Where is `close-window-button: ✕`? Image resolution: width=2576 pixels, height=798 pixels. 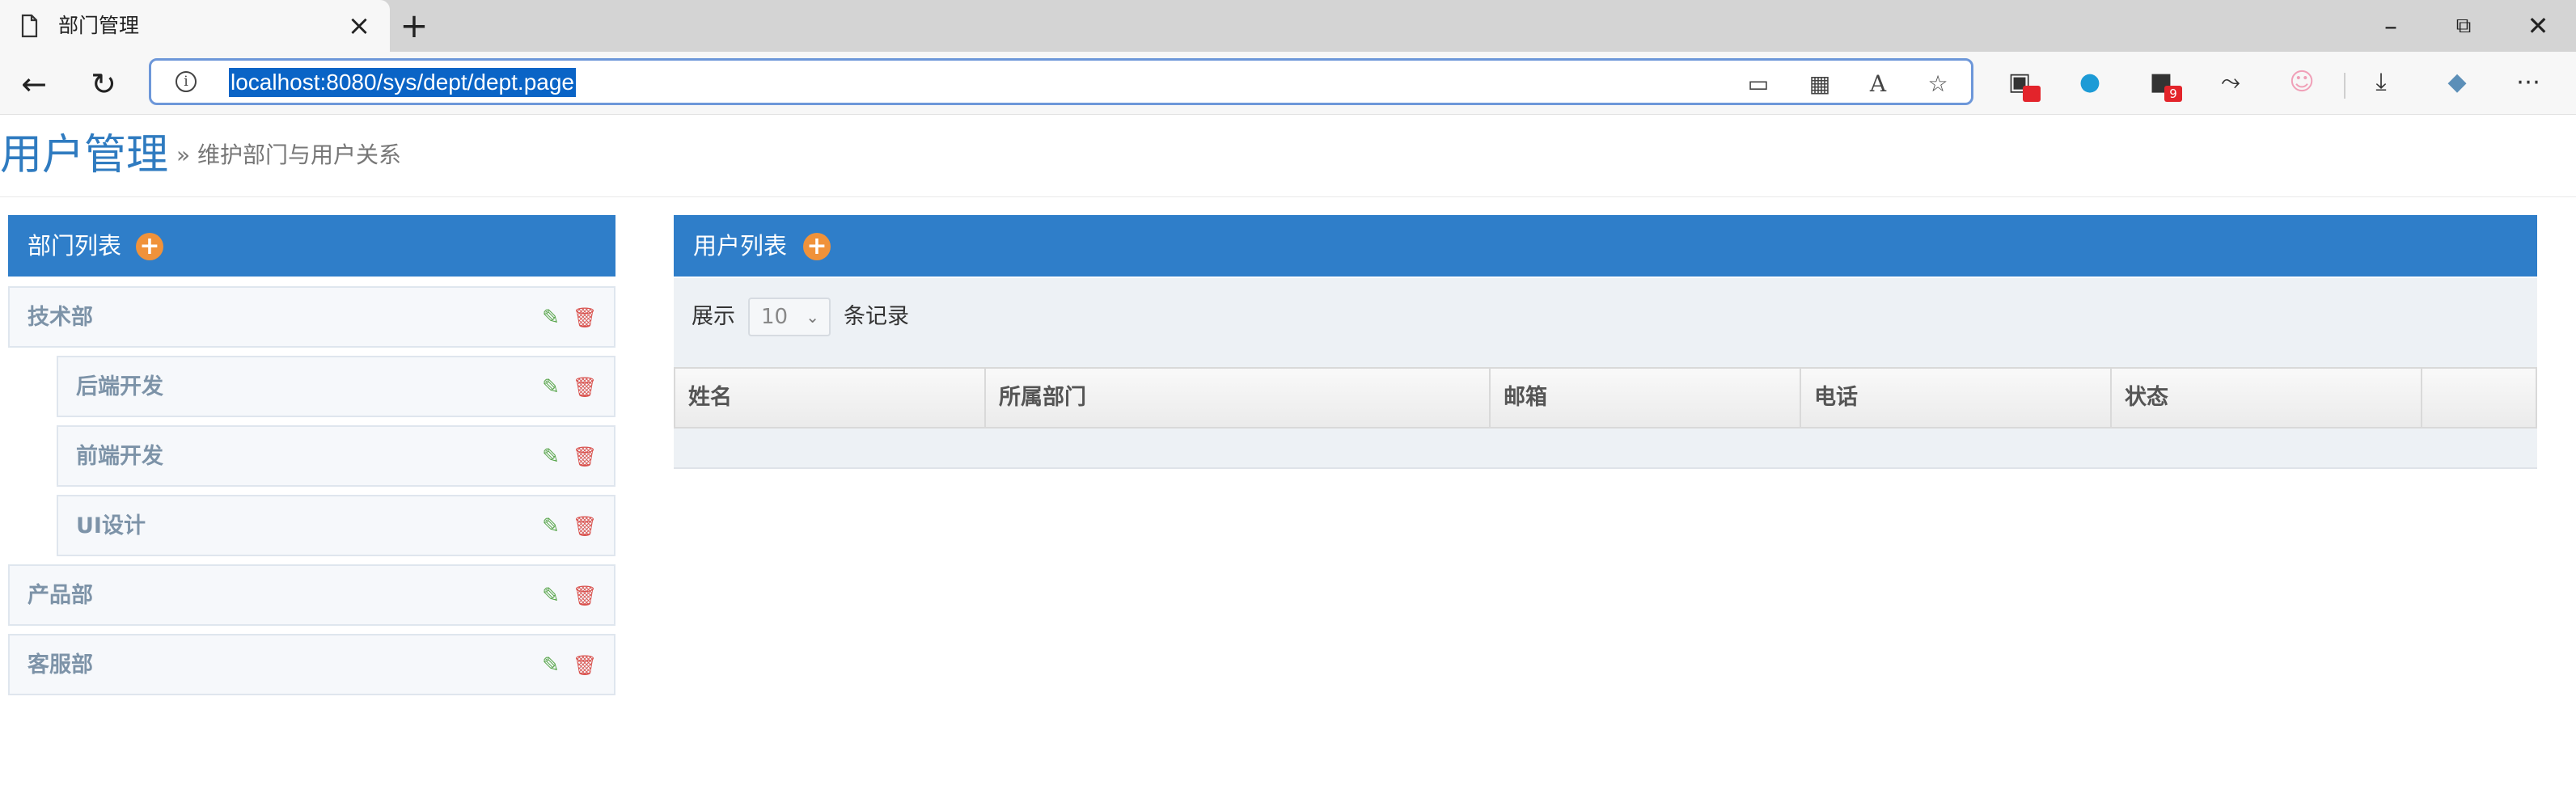 close-window-button: ✕ is located at coordinates (2538, 25).